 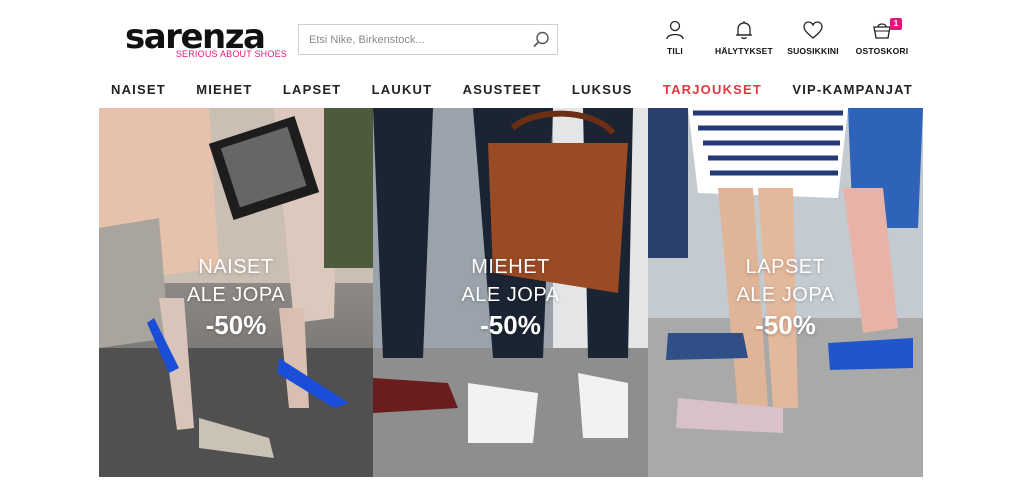 What do you see at coordinates (510, 325) in the screenshot?
I see `banner-men-discount: -50%` at bounding box center [510, 325].